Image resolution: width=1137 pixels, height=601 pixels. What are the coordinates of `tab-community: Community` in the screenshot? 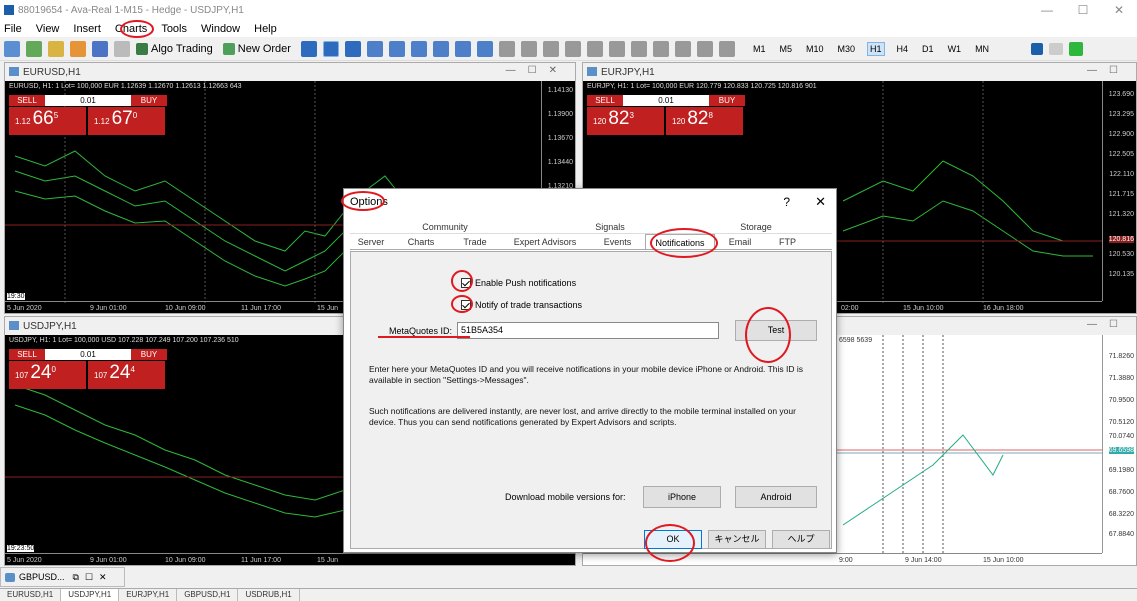 It's located at (445, 226).